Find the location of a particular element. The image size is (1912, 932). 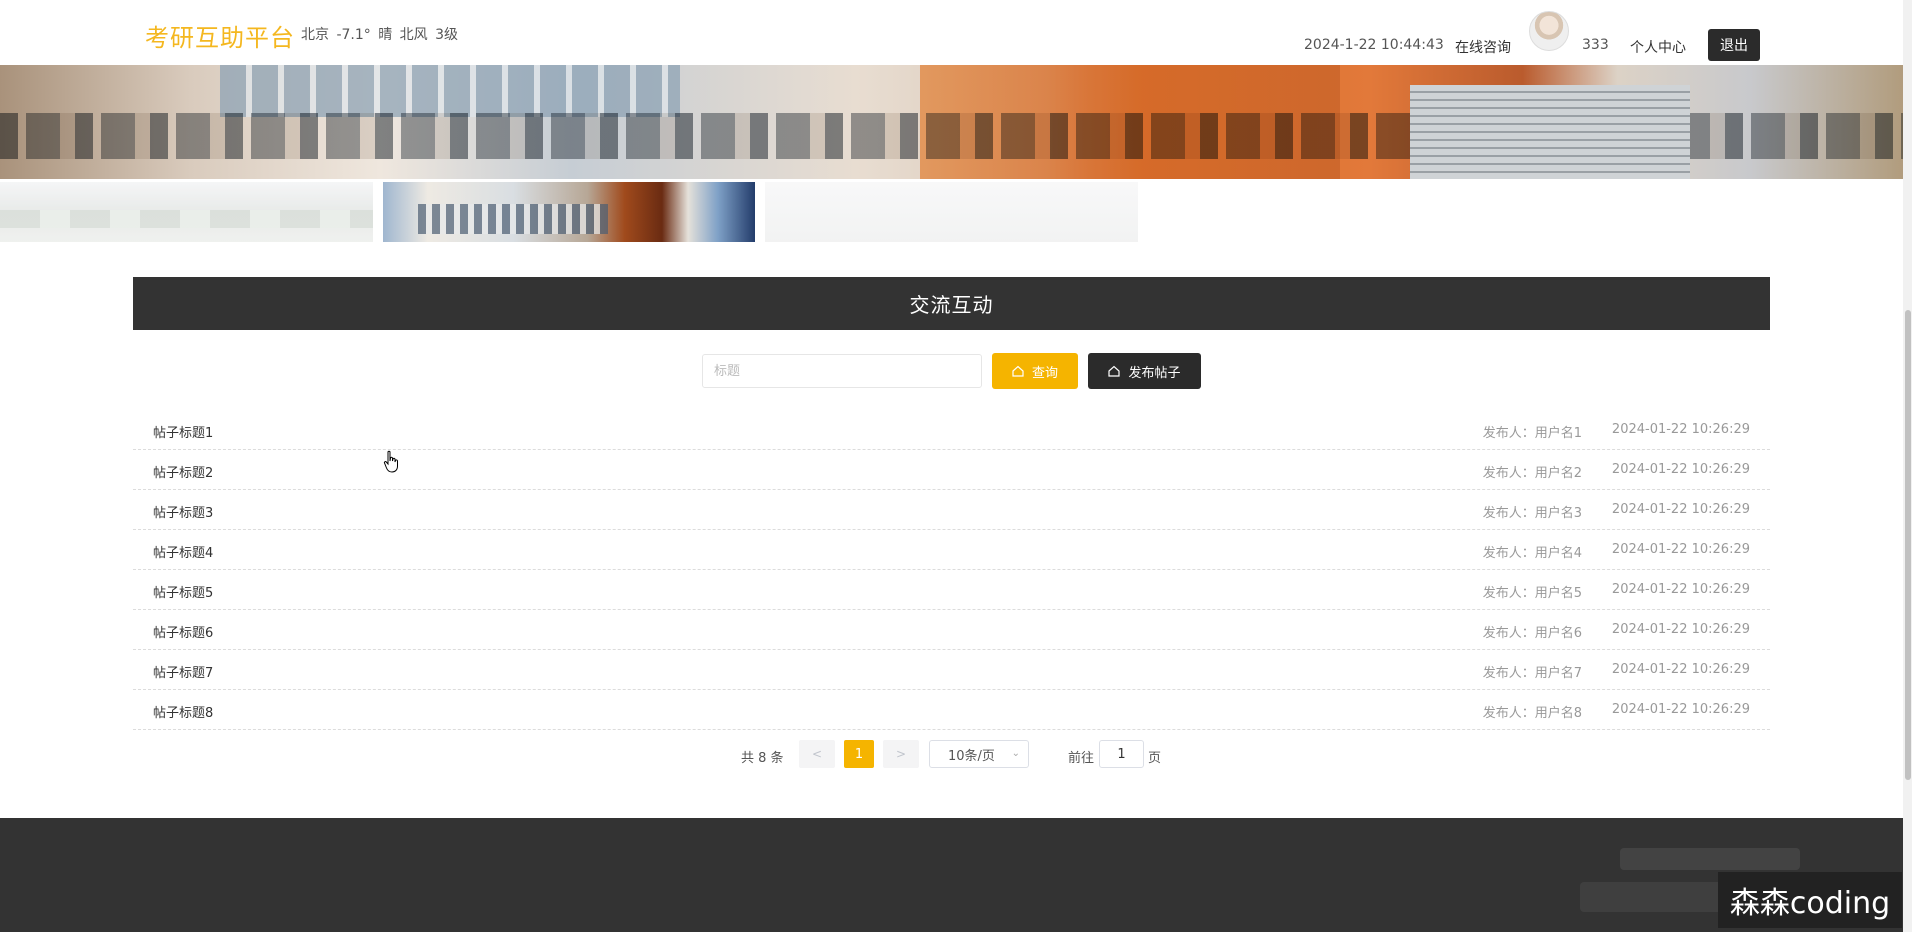

post-title: 帖子标题6 is located at coordinates (183, 631).